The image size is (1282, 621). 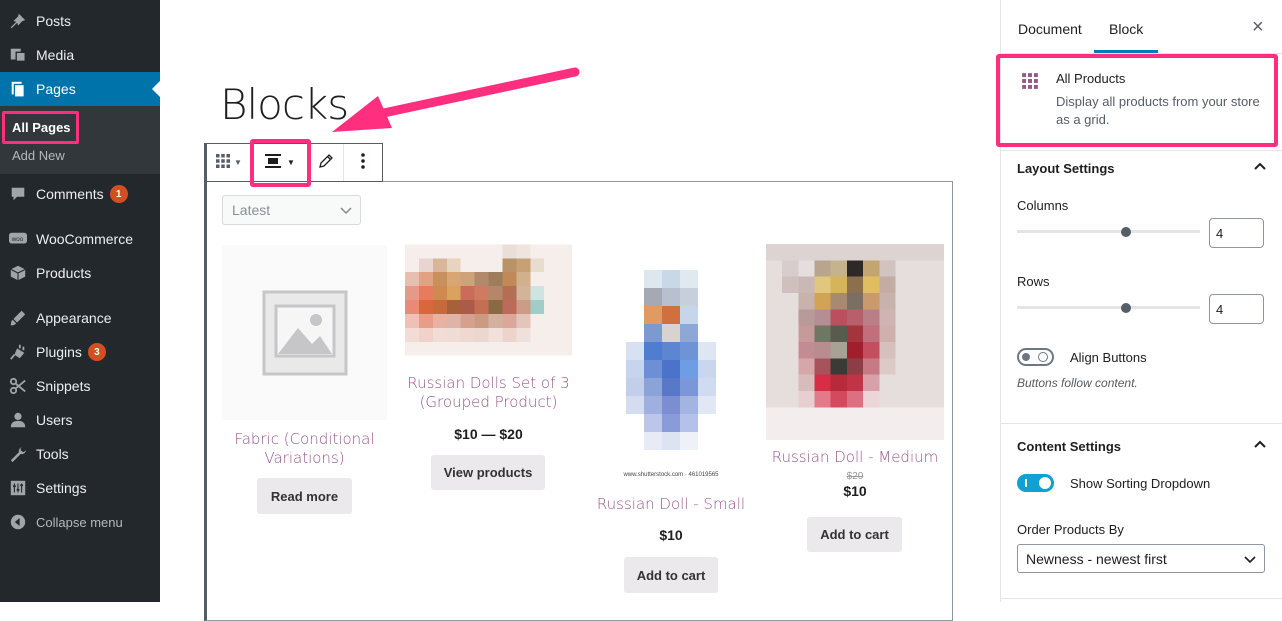 I want to click on menu-label: Collapse menu, so click(x=79, y=522).